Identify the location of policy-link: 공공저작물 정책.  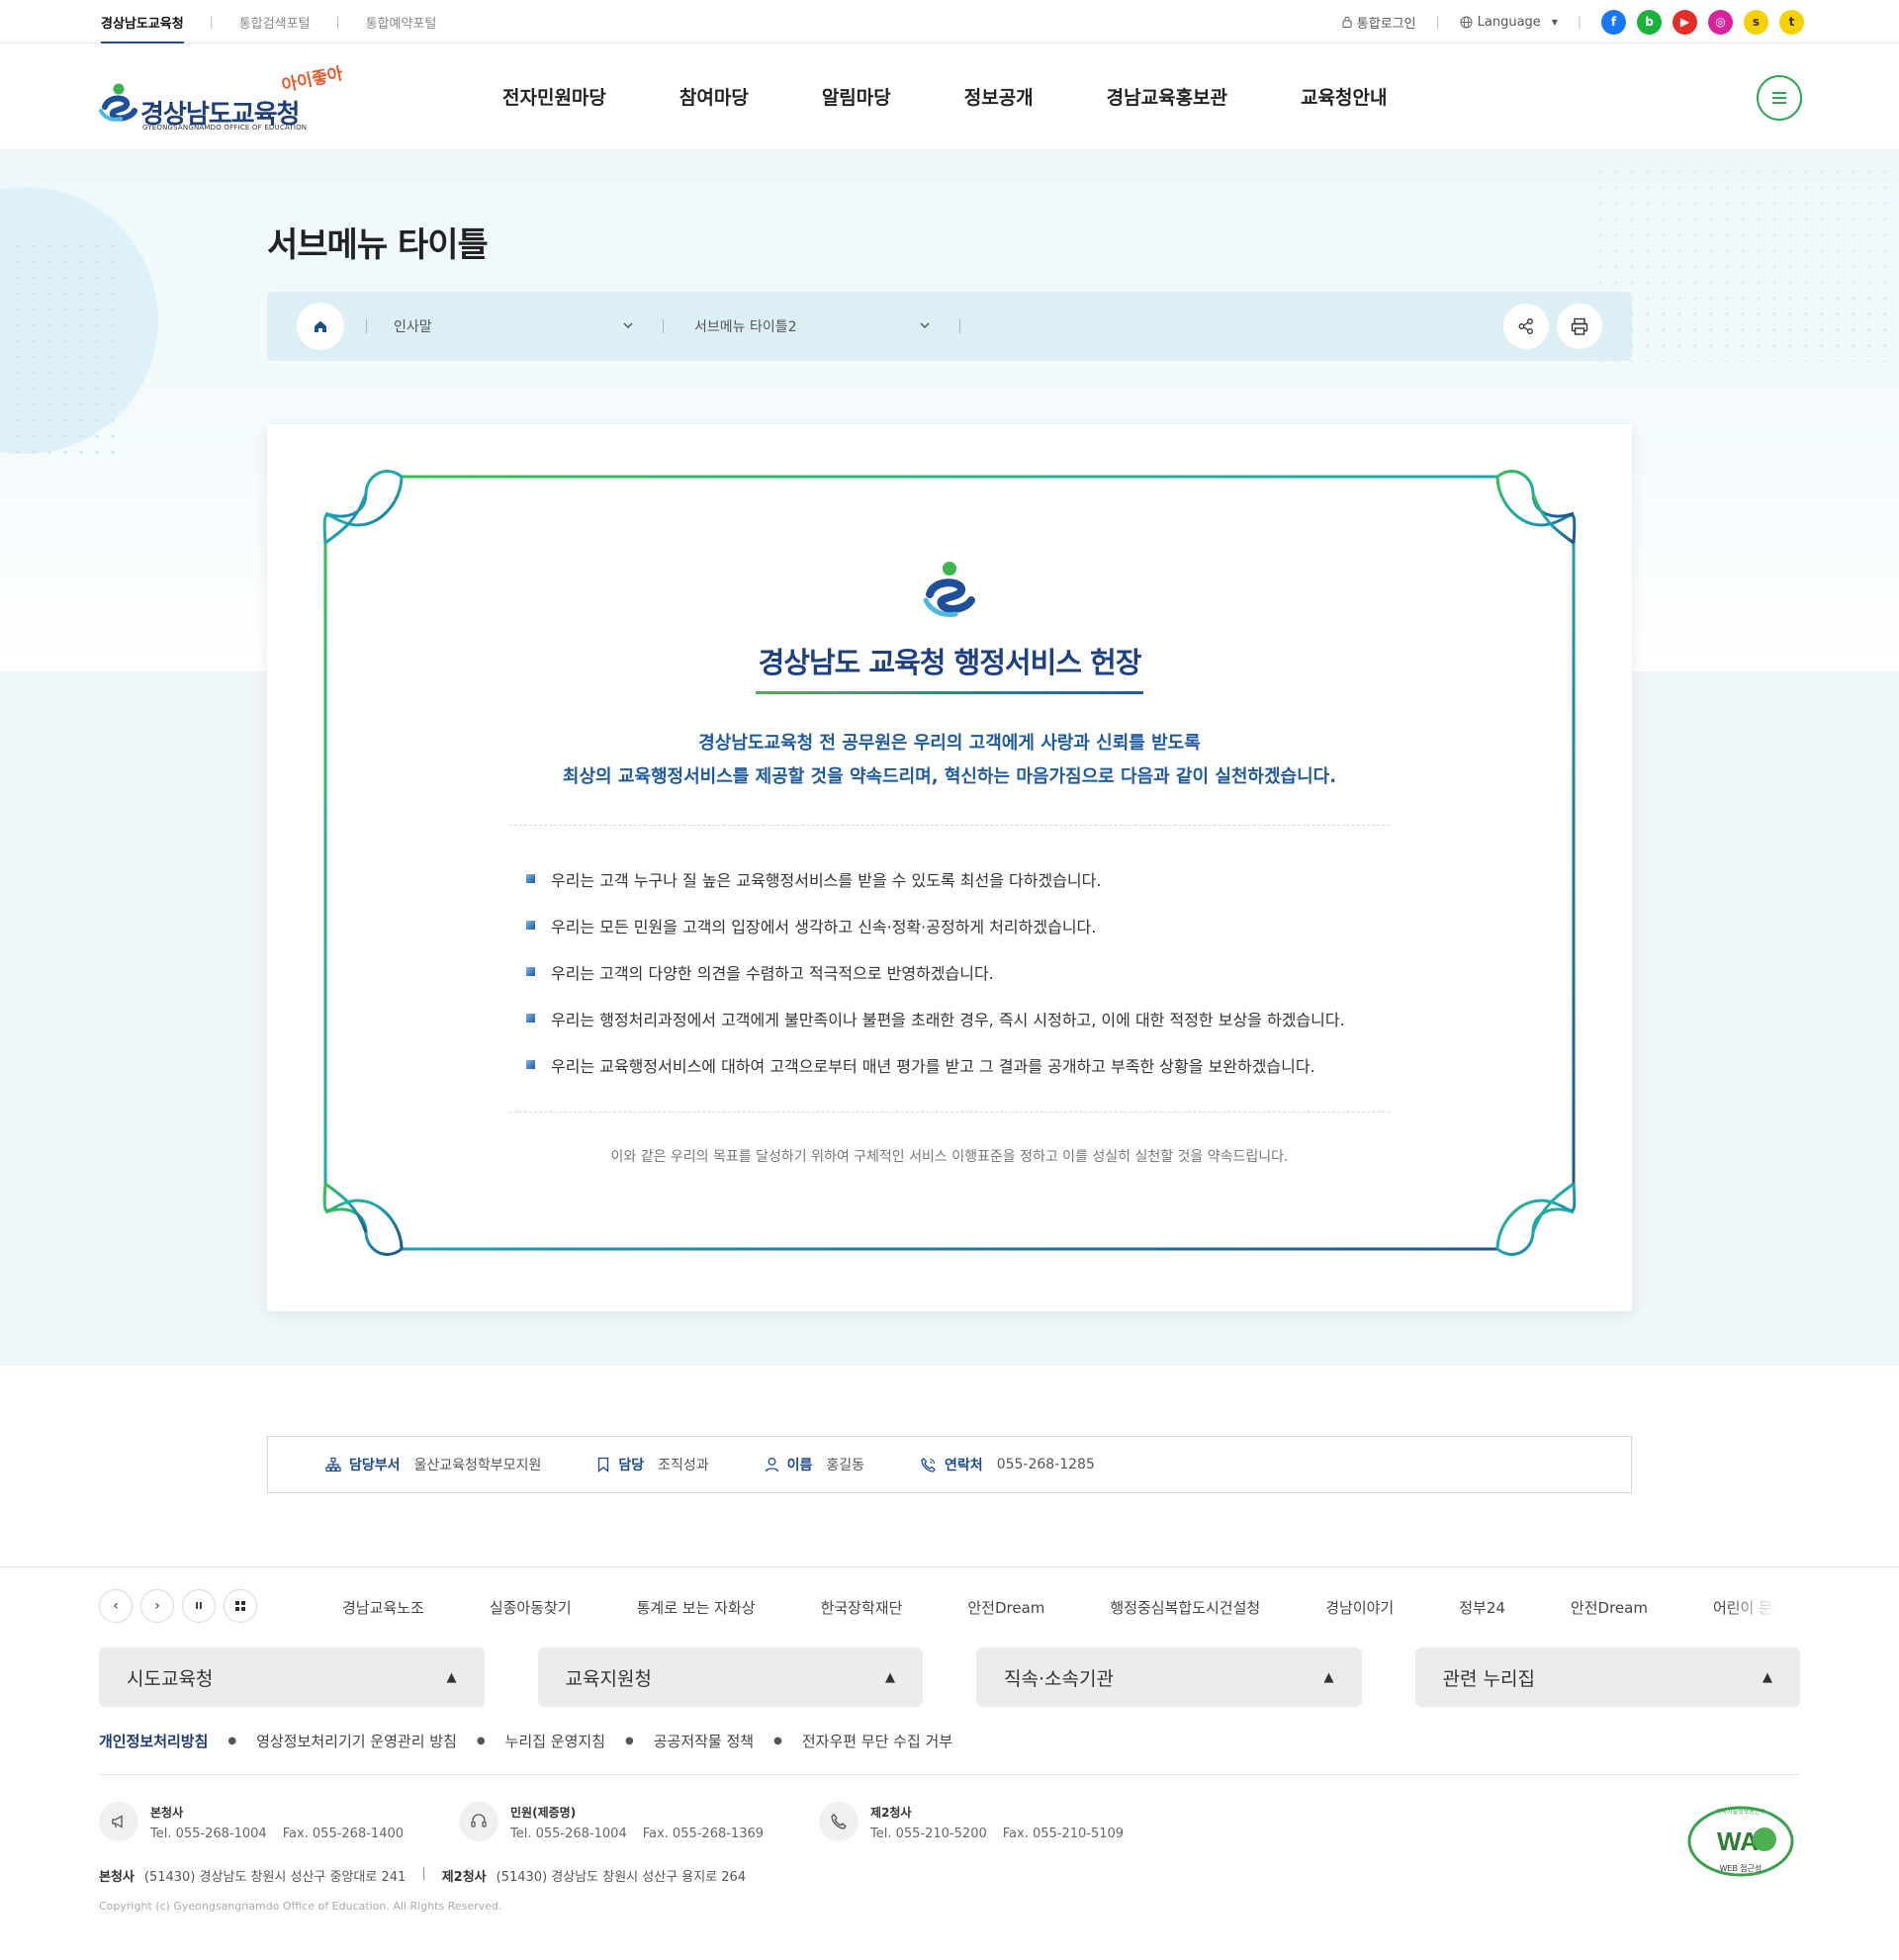
(704, 1741).